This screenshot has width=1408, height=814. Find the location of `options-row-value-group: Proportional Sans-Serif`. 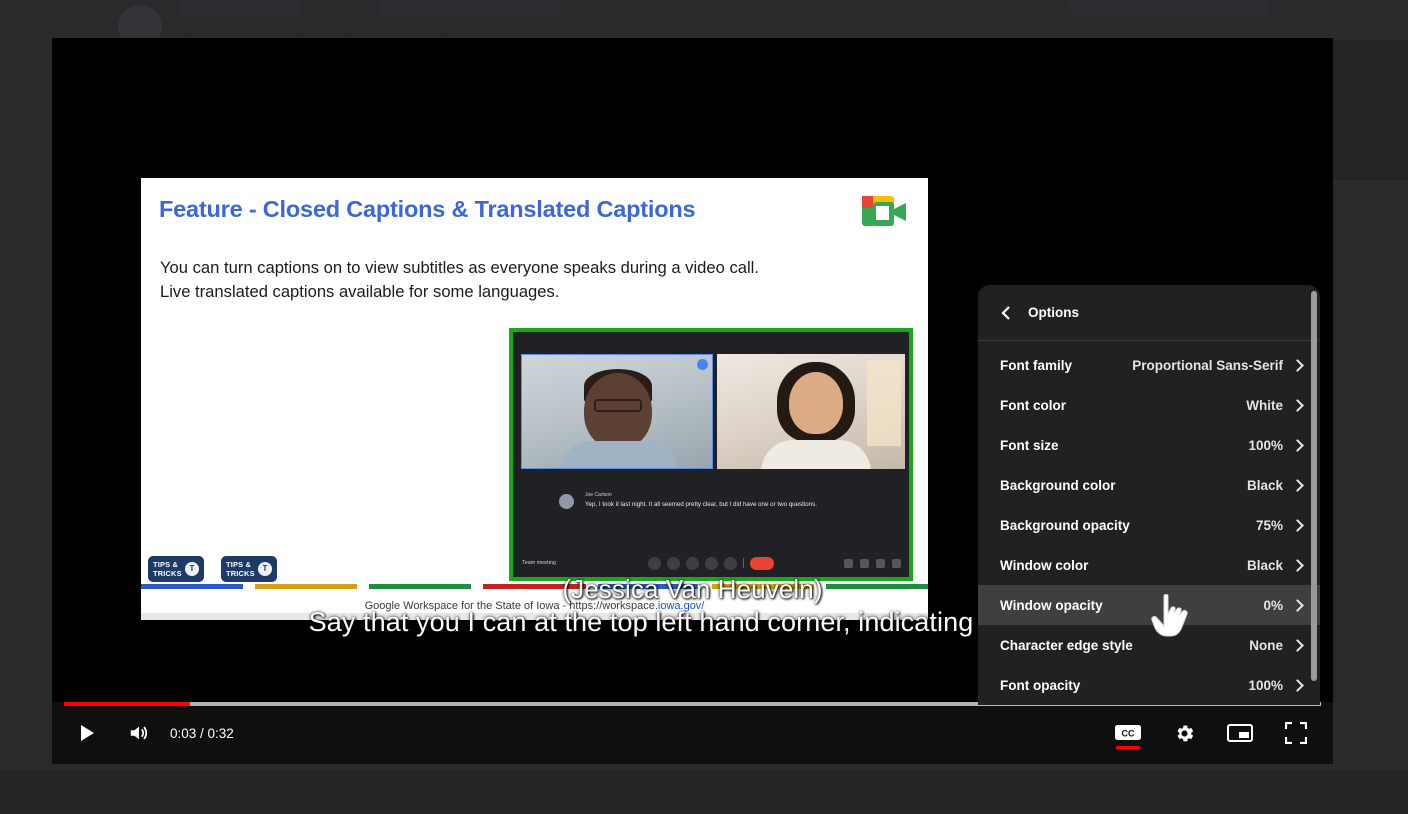

options-row-value-group: Proportional Sans-Serif is located at coordinates (1217, 365).